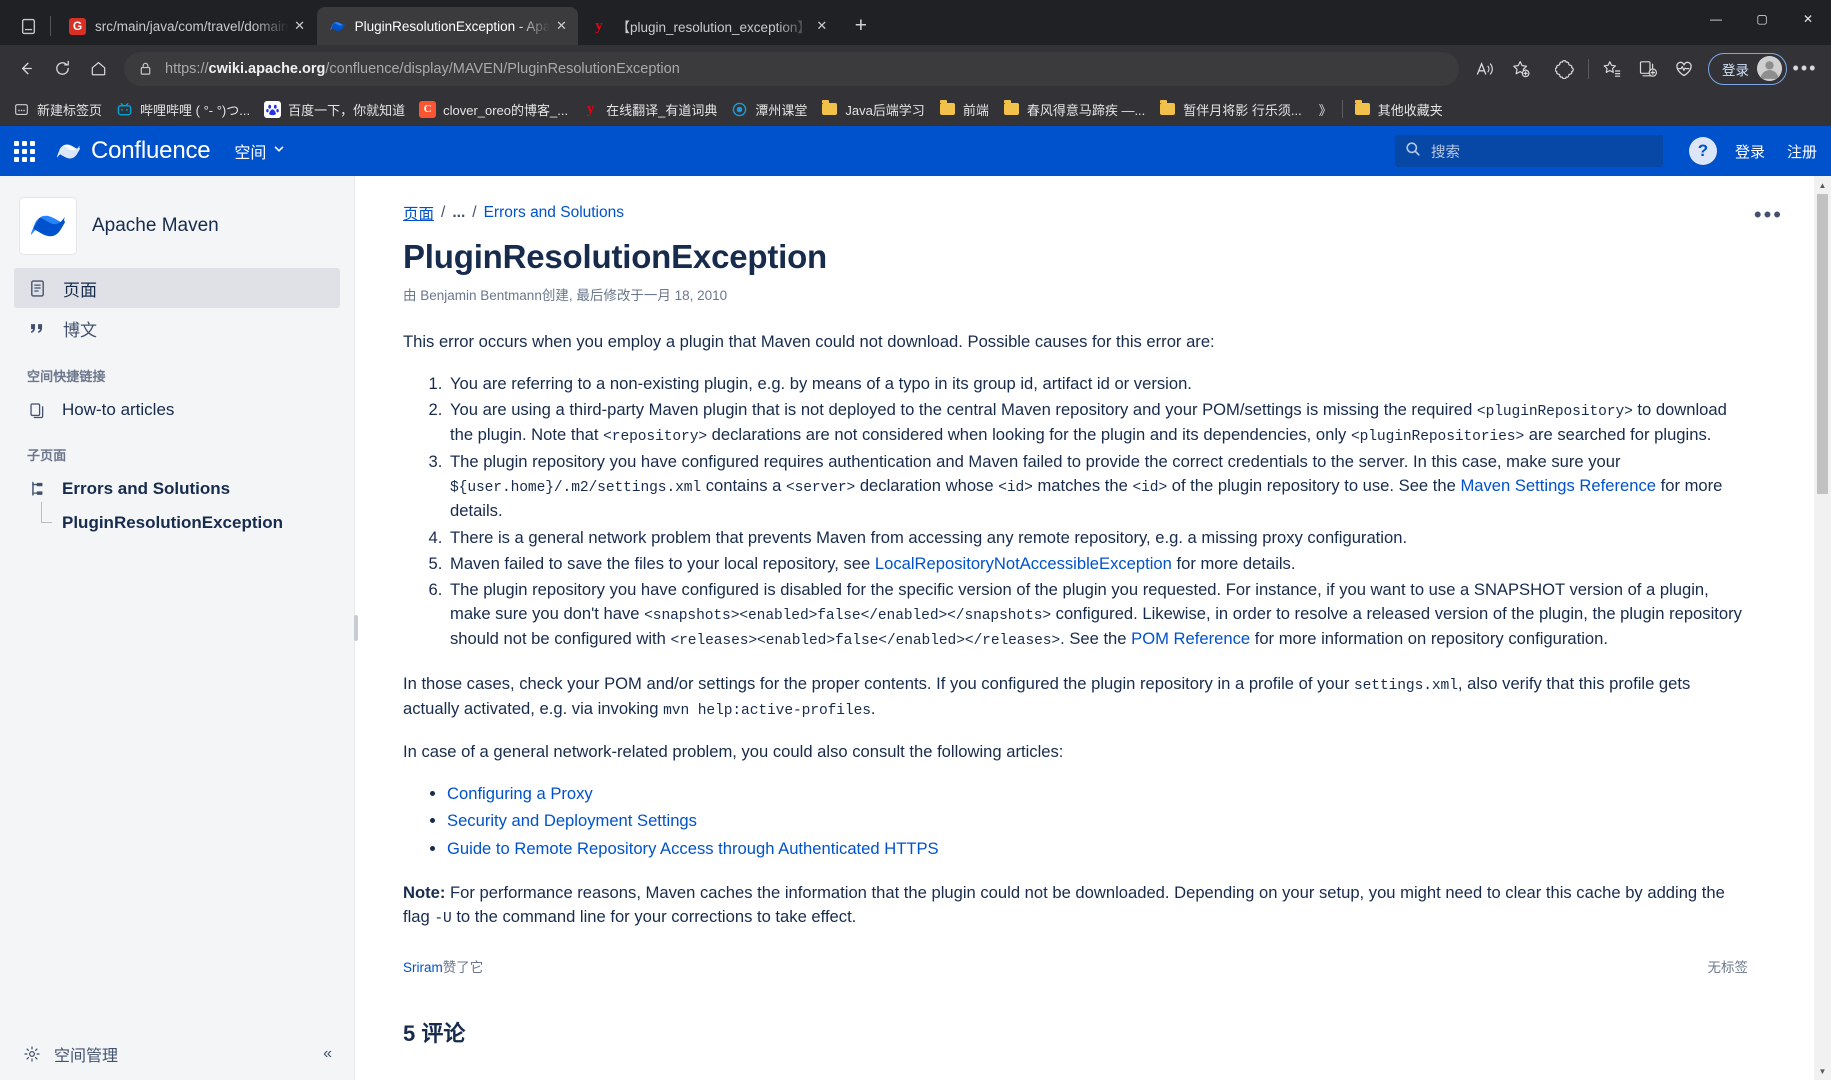  I want to click on browser-signin-button: 登录, so click(1747, 68).